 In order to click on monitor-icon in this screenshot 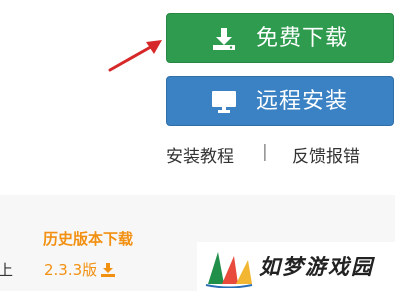, I will do `click(224, 102)`.